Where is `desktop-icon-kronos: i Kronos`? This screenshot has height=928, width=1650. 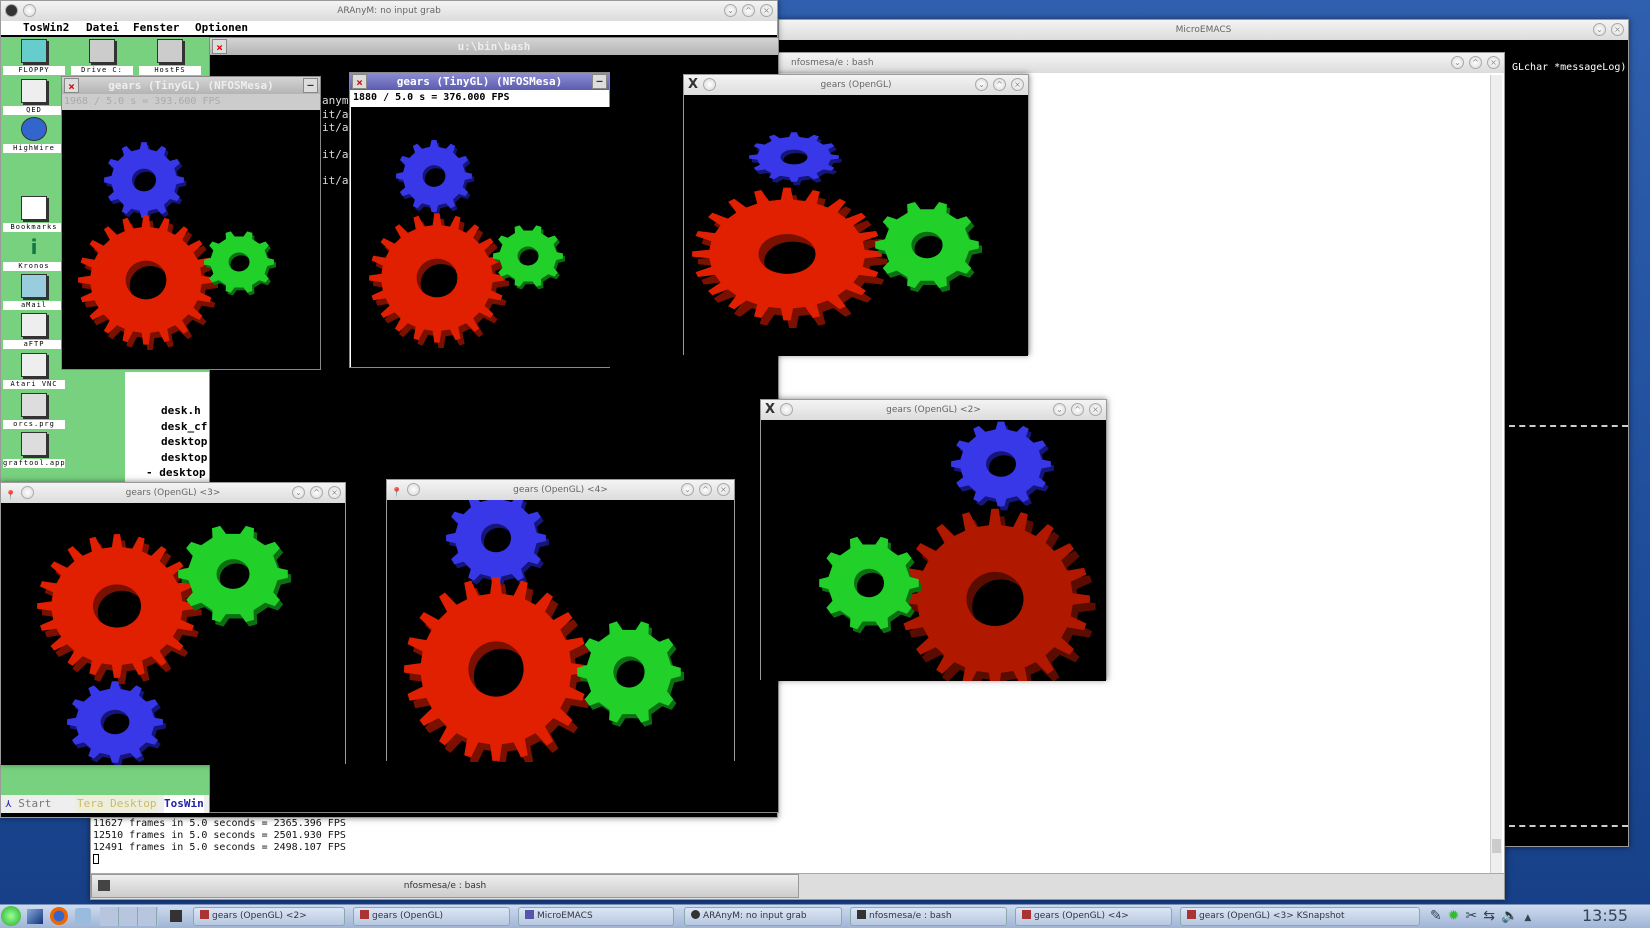 desktop-icon-kronos: i Kronos is located at coordinates (34, 253).